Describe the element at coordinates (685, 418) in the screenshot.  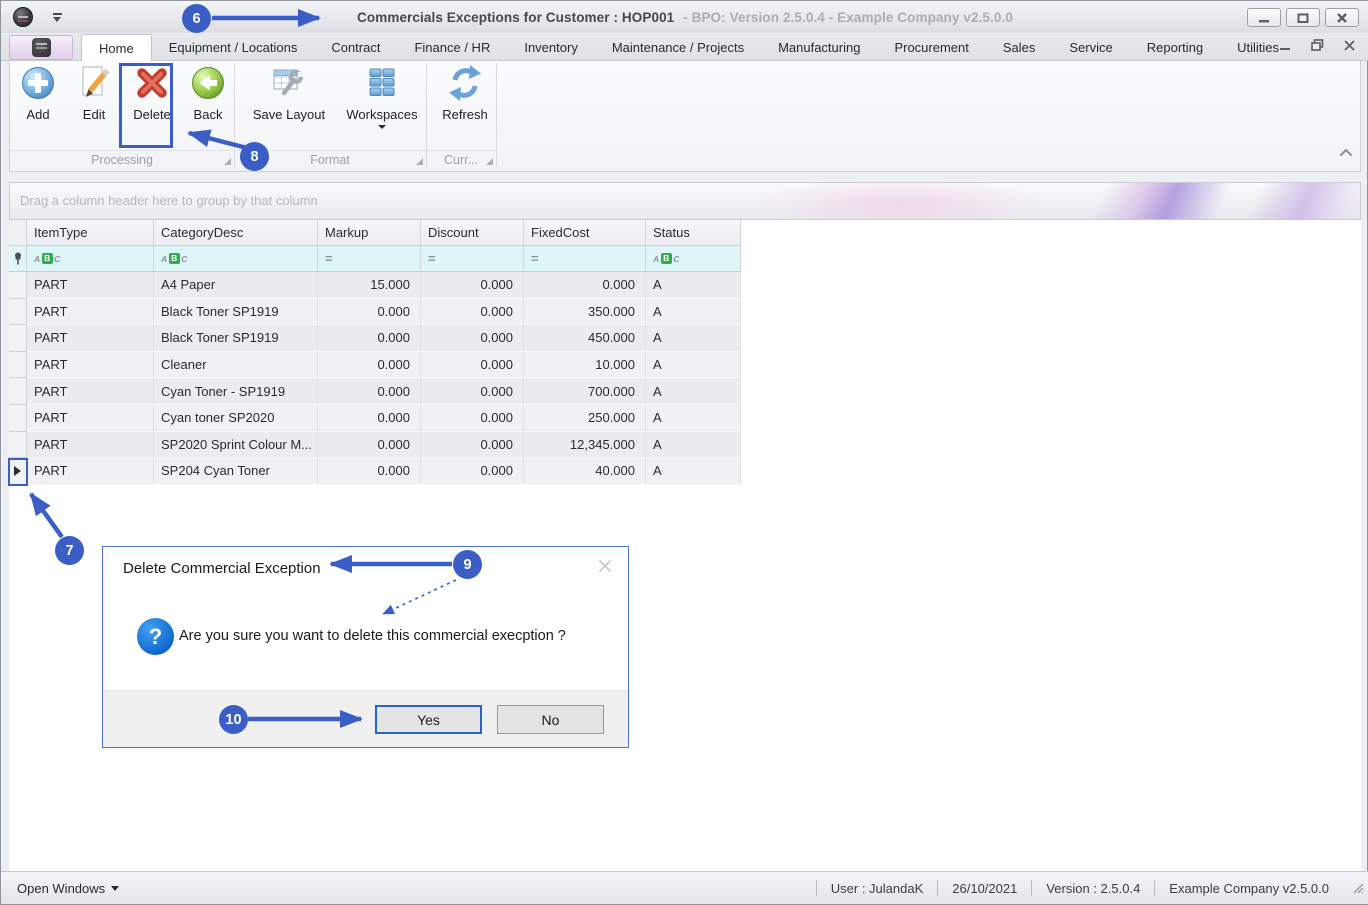
I see `table-row: PART Cyan toner SP2020 0.000 0.000 250.000 A` at that location.